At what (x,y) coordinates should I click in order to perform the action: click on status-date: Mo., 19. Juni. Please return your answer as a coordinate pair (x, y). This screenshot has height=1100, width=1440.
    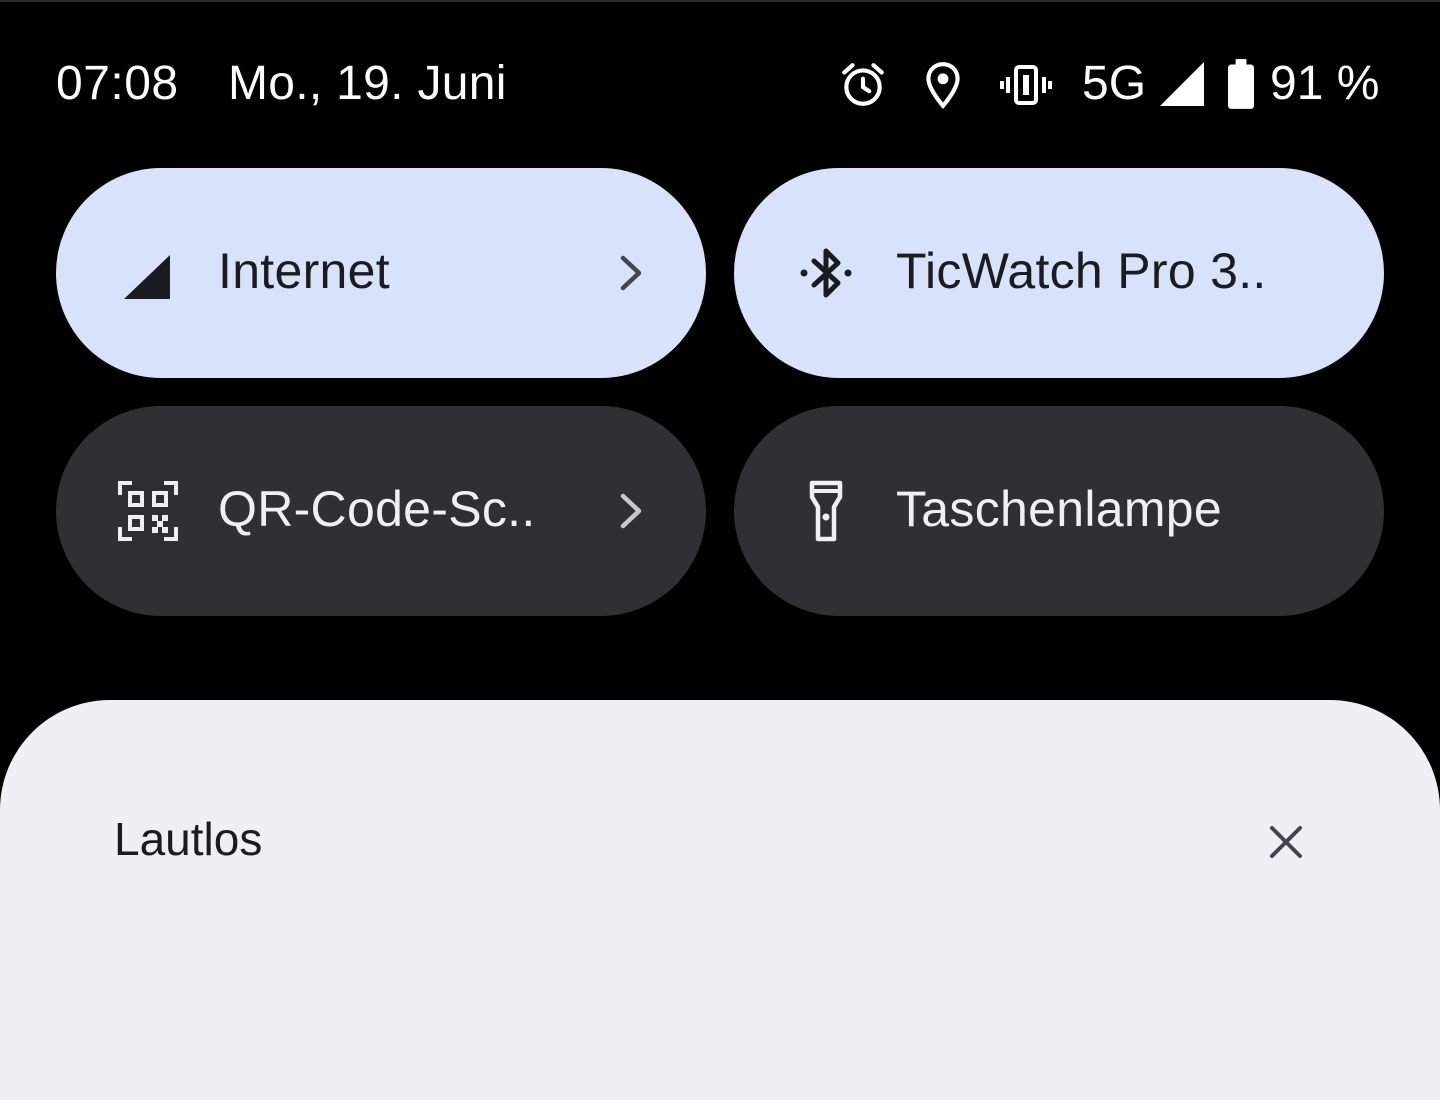
    Looking at the image, I should click on (367, 83).